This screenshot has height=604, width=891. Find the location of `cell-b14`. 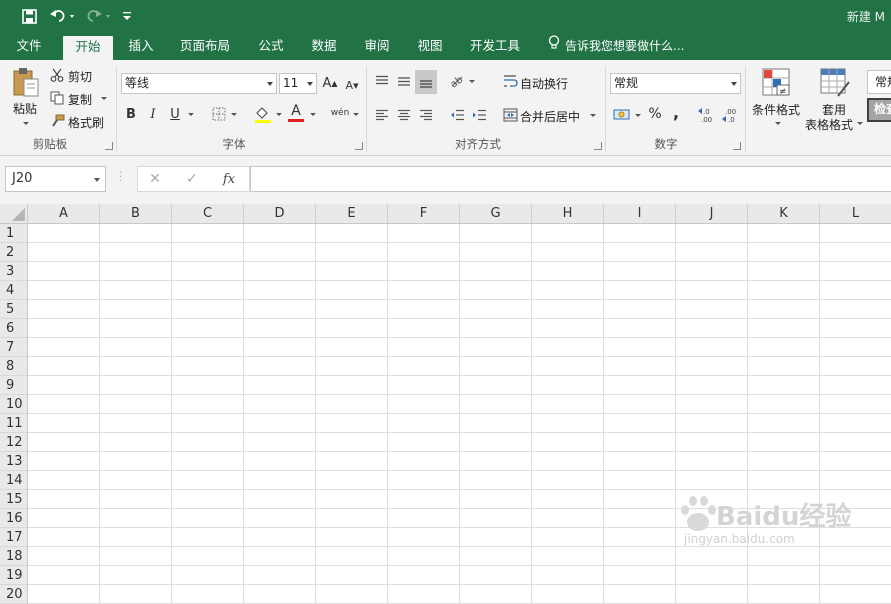

cell-b14 is located at coordinates (136, 480).